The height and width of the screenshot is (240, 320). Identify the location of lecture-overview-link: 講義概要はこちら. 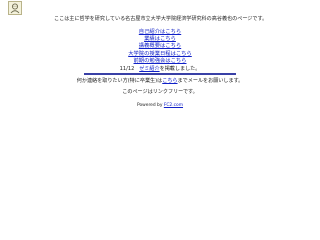
(160, 46).